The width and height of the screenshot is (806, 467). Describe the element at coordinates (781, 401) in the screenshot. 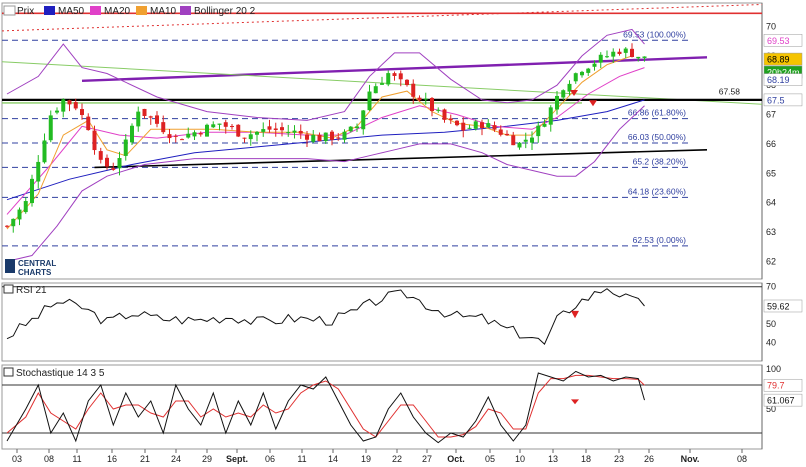

I see `stochastic-k-value: 61.067` at that location.